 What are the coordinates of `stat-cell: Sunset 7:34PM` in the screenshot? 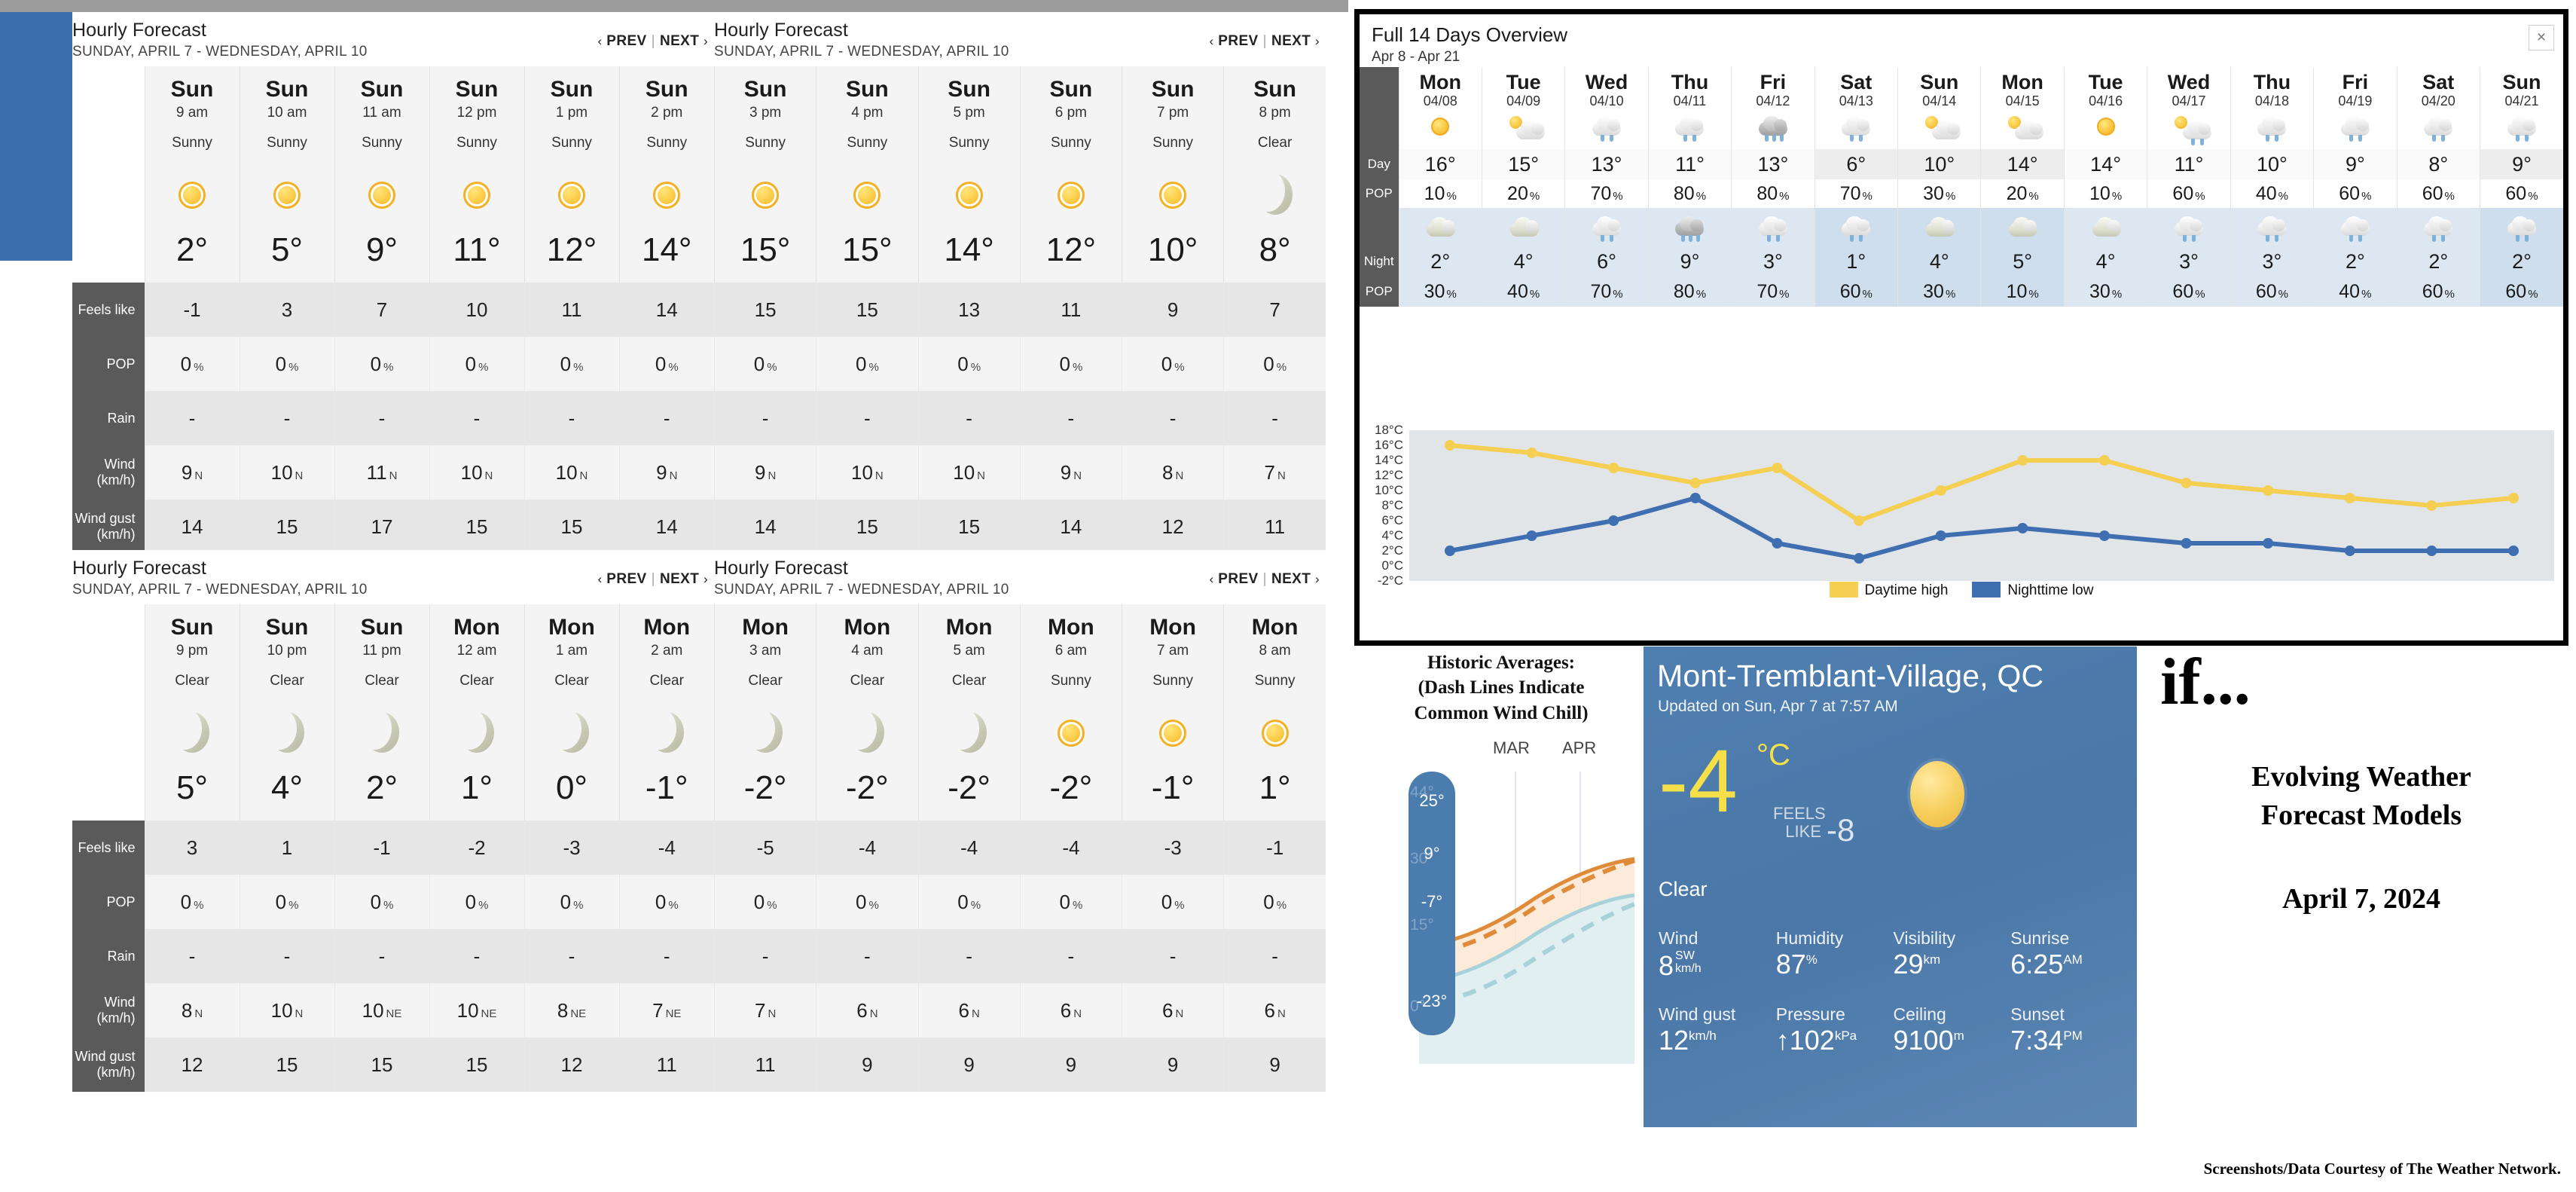 It's located at (2066, 1034).